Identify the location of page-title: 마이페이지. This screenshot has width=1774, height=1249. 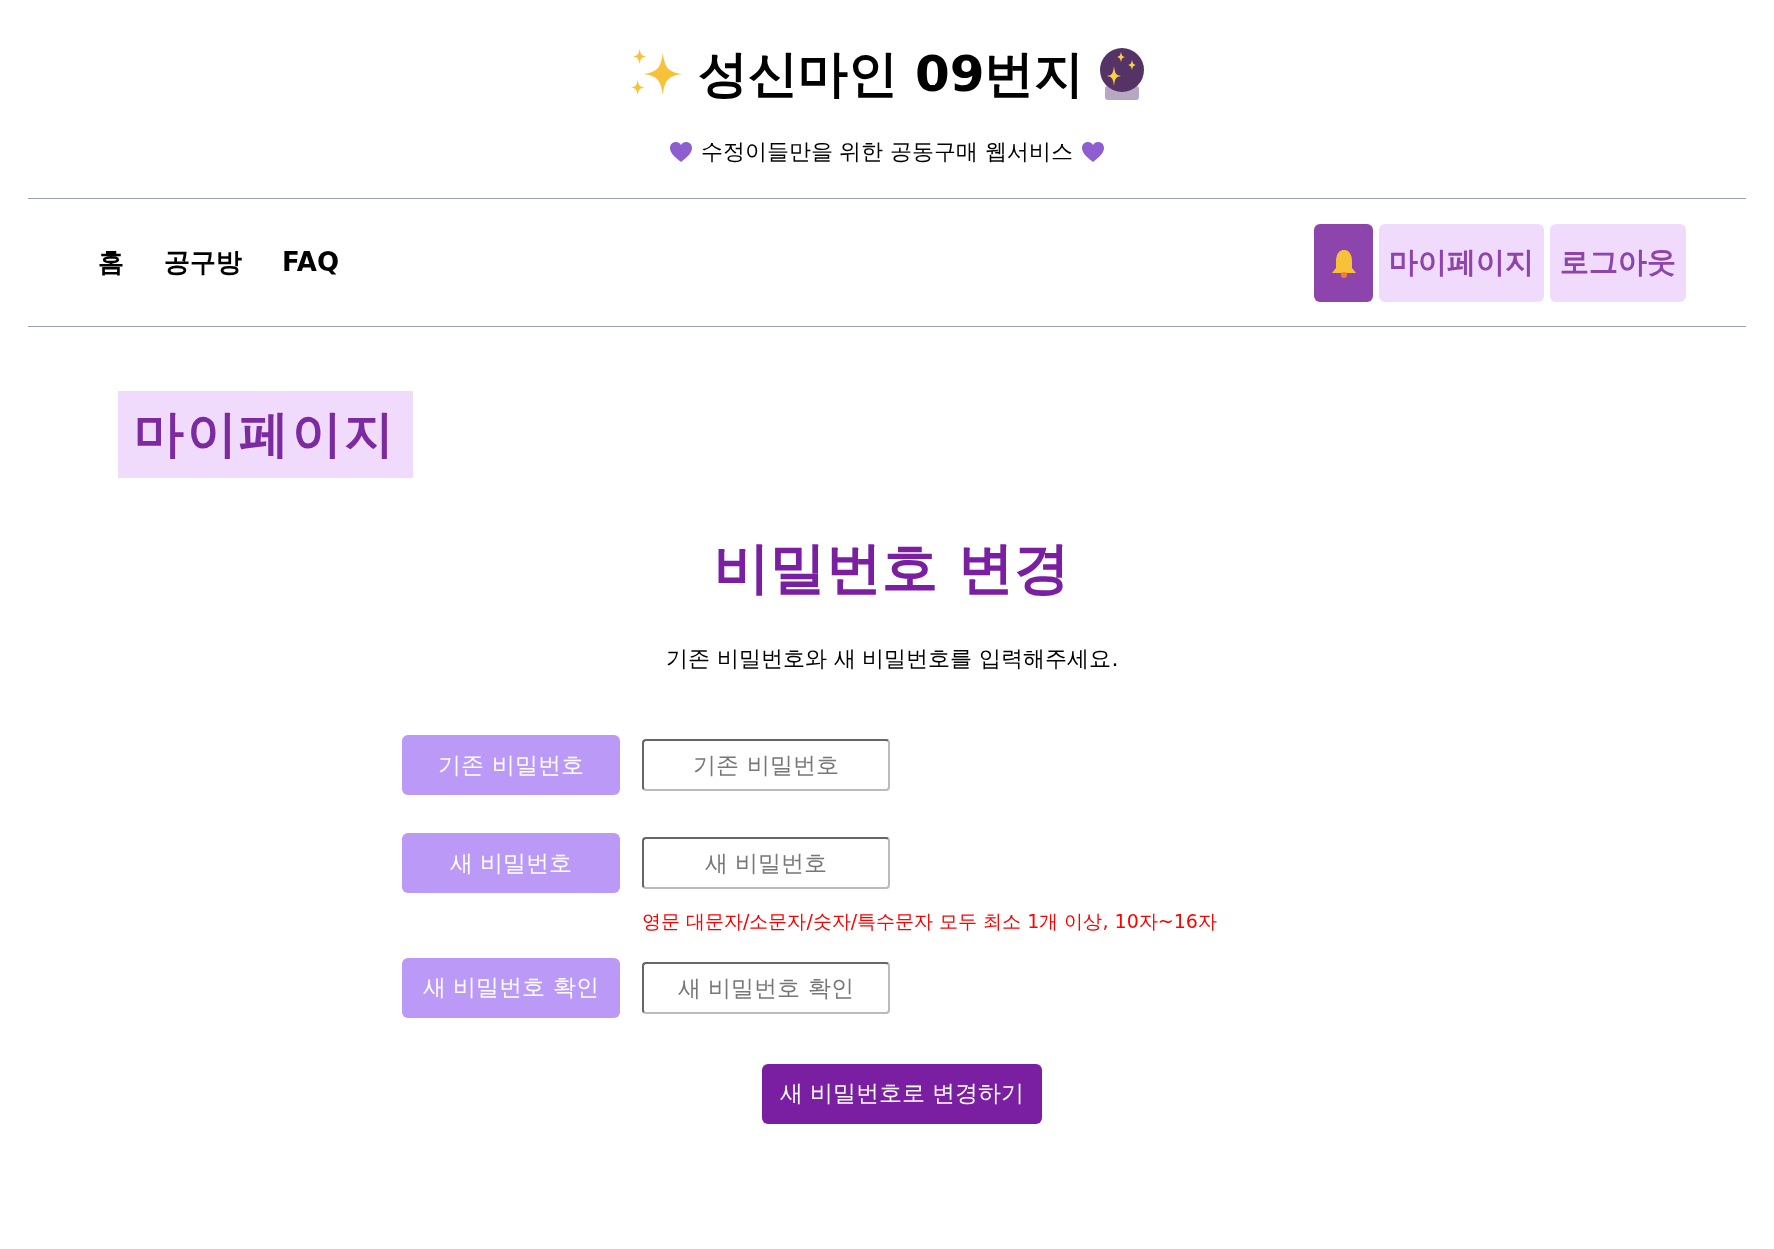
(265, 434).